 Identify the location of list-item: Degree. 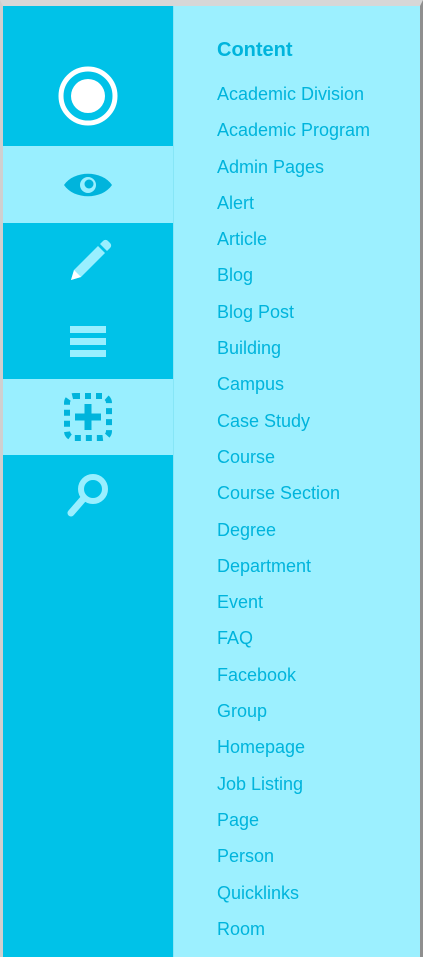
(293, 536).